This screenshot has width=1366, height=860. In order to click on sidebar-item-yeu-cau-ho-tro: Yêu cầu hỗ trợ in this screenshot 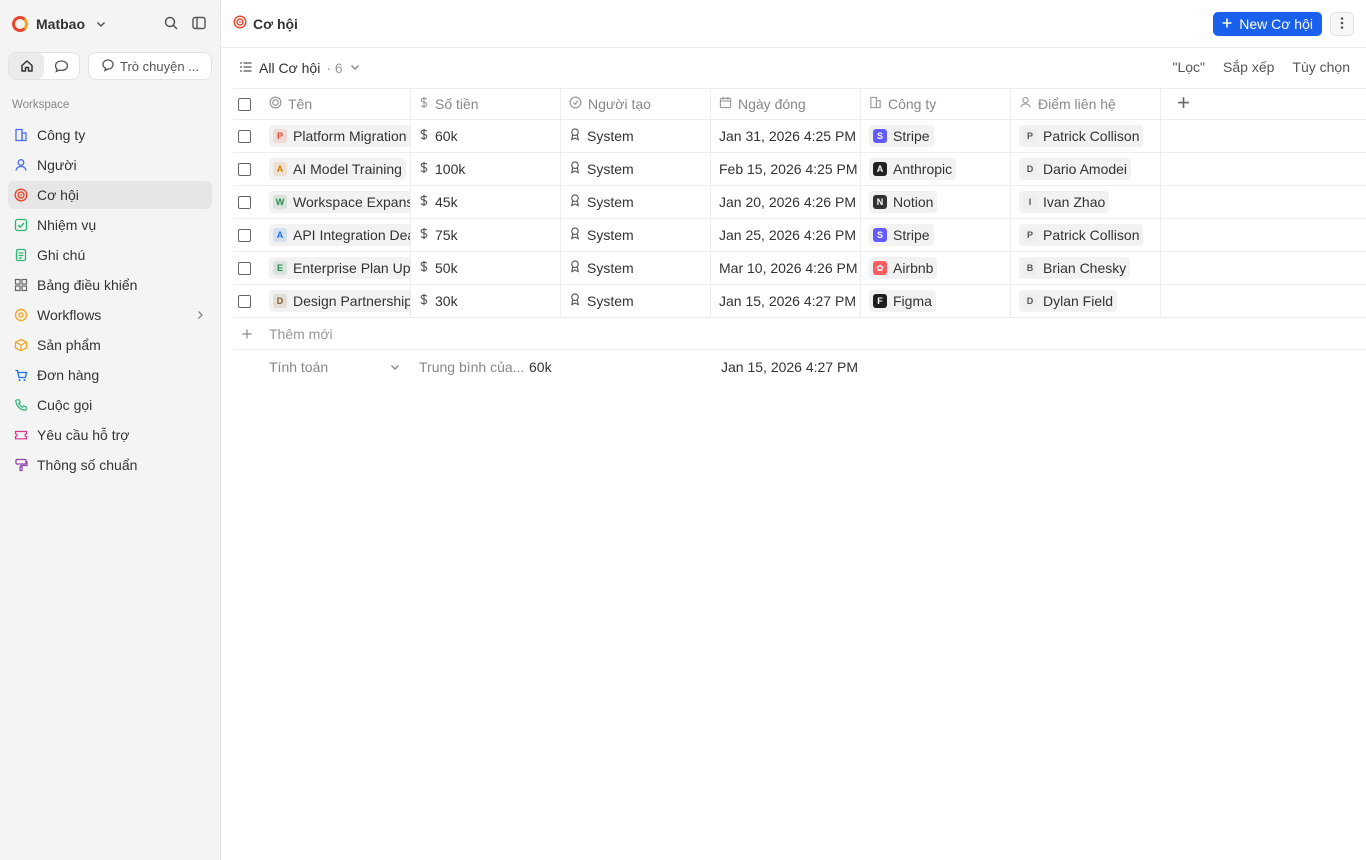, I will do `click(110, 435)`.